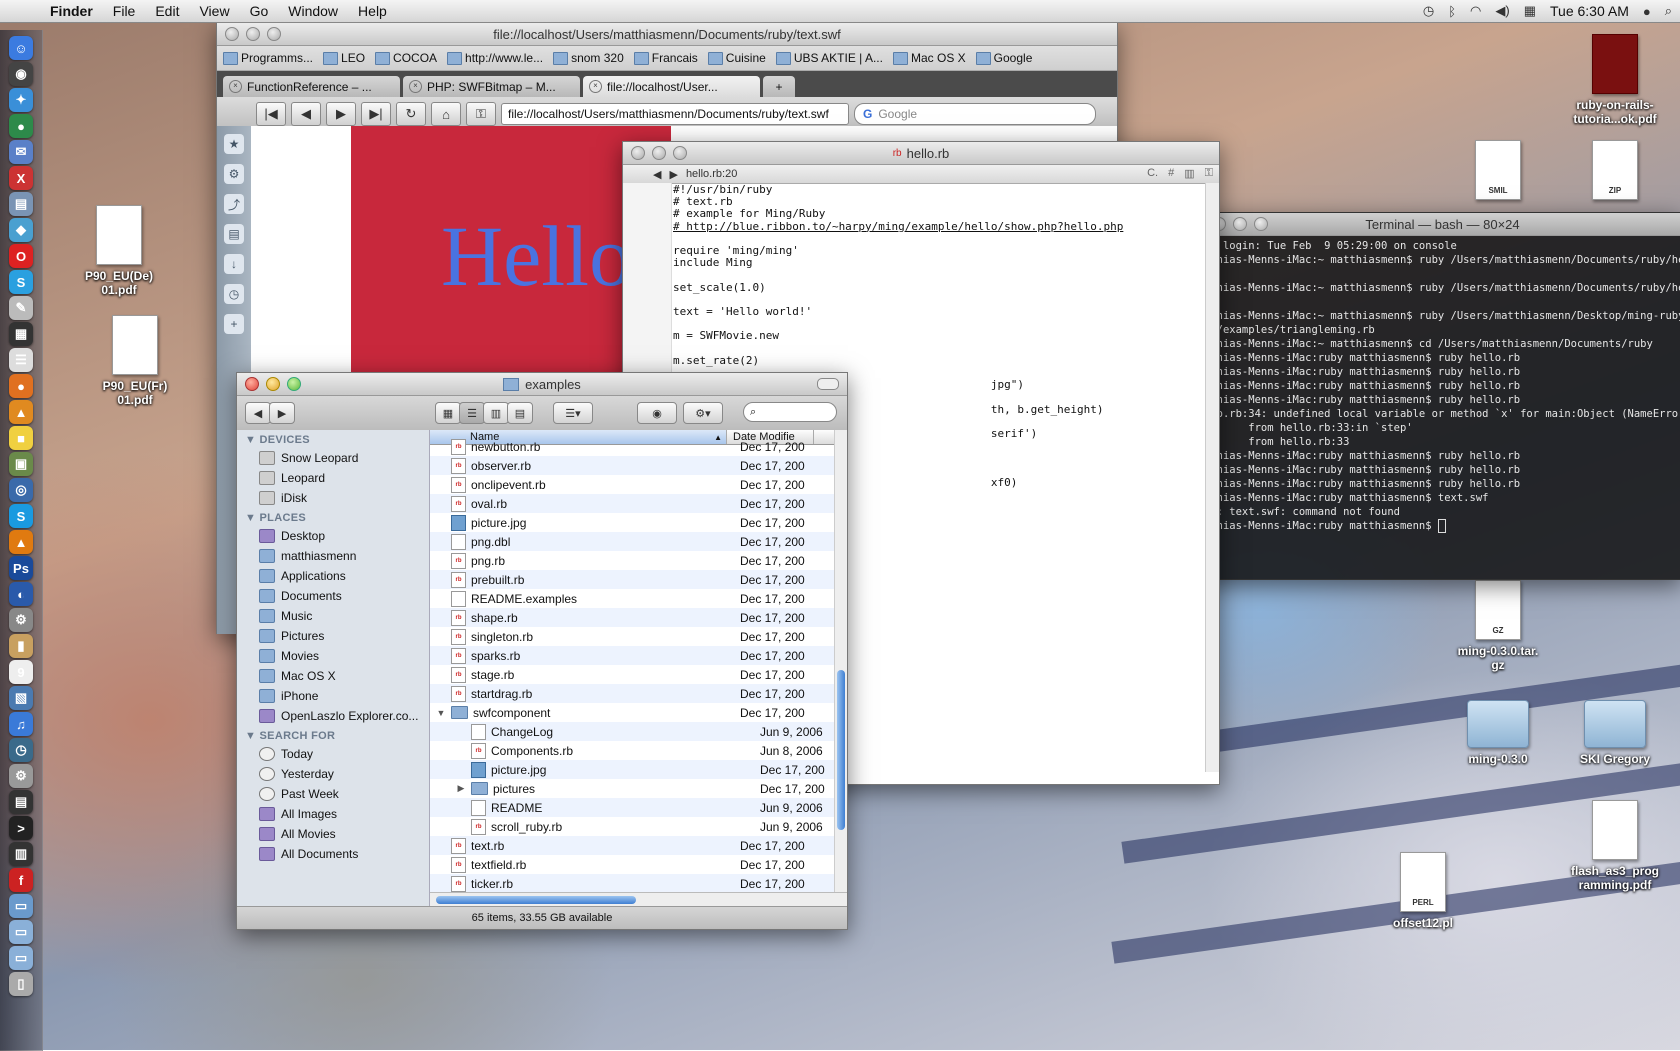 The image size is (1680, 1051). Describe the element at coordinates (790, 412) in the screenshot. I see `search-field: ⌕` at that location.